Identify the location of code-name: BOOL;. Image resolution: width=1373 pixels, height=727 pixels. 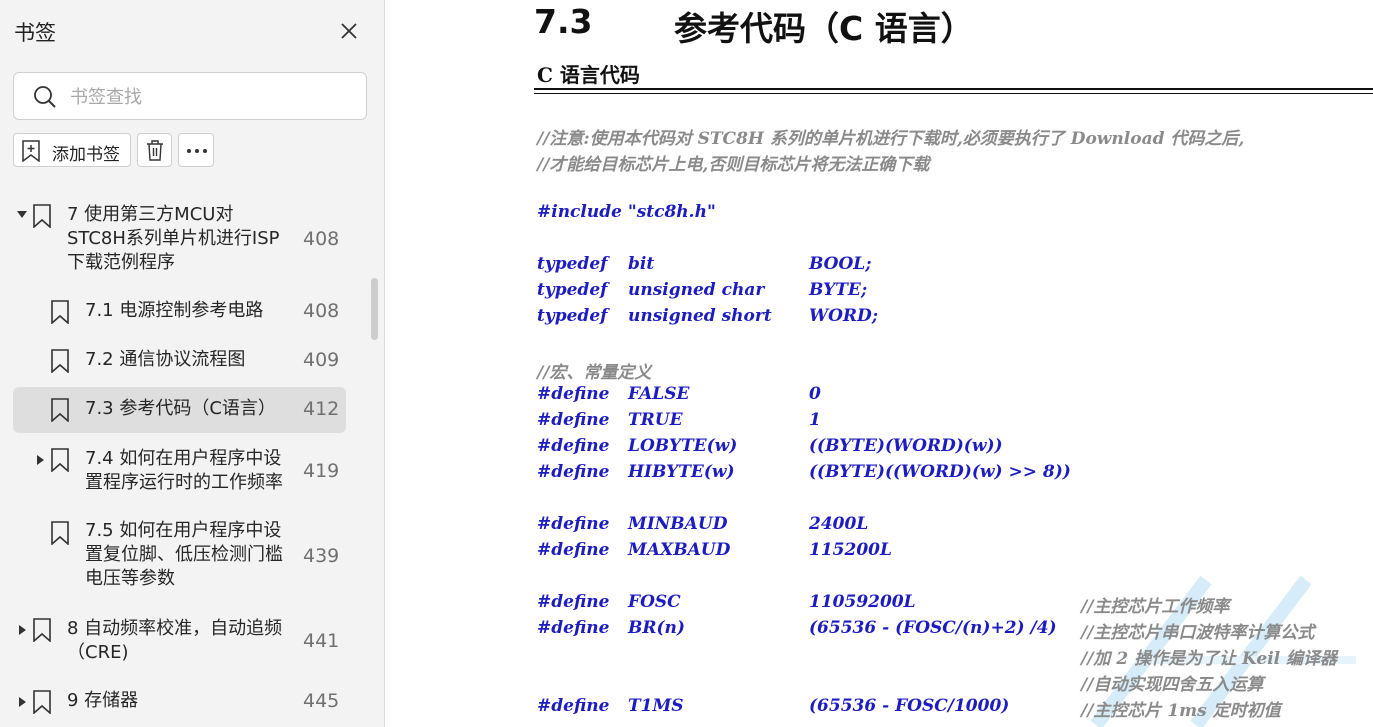
(840, 264).